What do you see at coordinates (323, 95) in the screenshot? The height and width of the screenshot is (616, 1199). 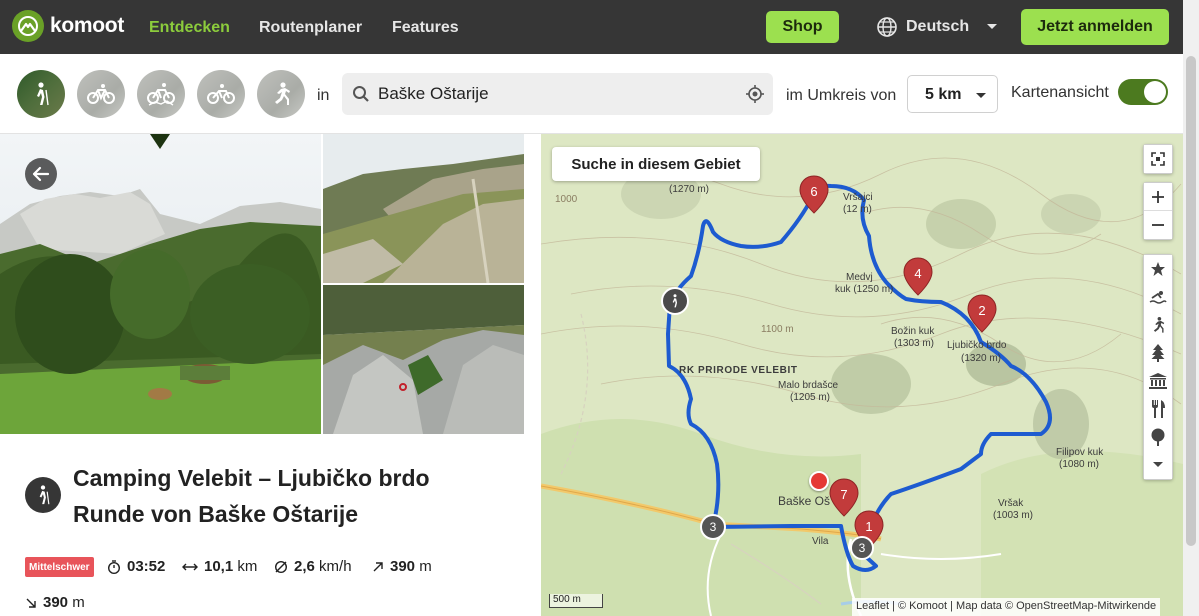 I see `in-label: in` at bounding box center [323, 95].